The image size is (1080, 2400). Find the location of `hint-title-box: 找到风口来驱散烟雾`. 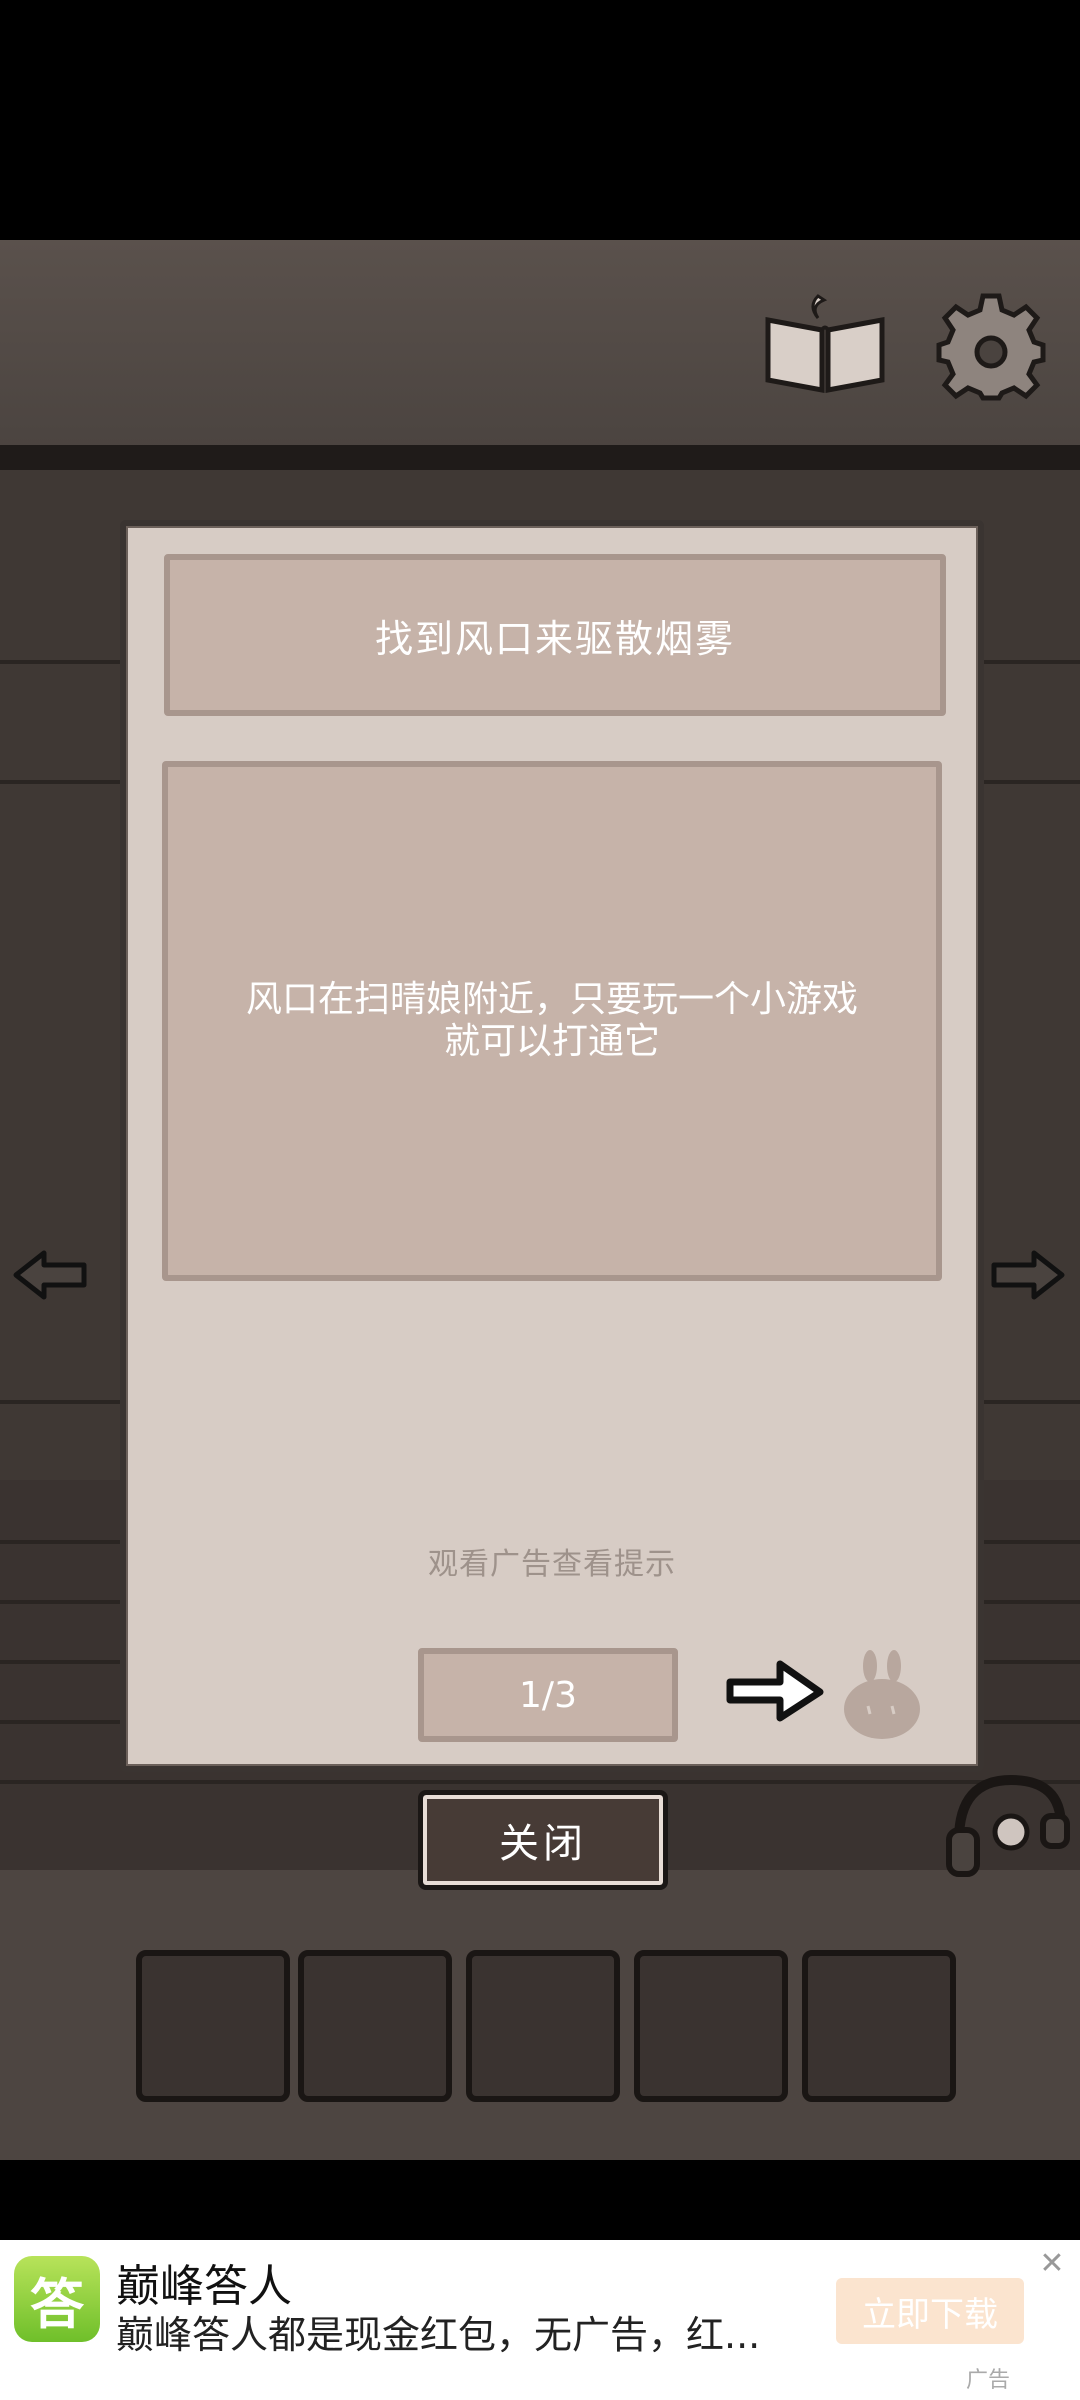

hint-title-box: 找到风口来驱散烟雾 is located at coordinates (555, 635).